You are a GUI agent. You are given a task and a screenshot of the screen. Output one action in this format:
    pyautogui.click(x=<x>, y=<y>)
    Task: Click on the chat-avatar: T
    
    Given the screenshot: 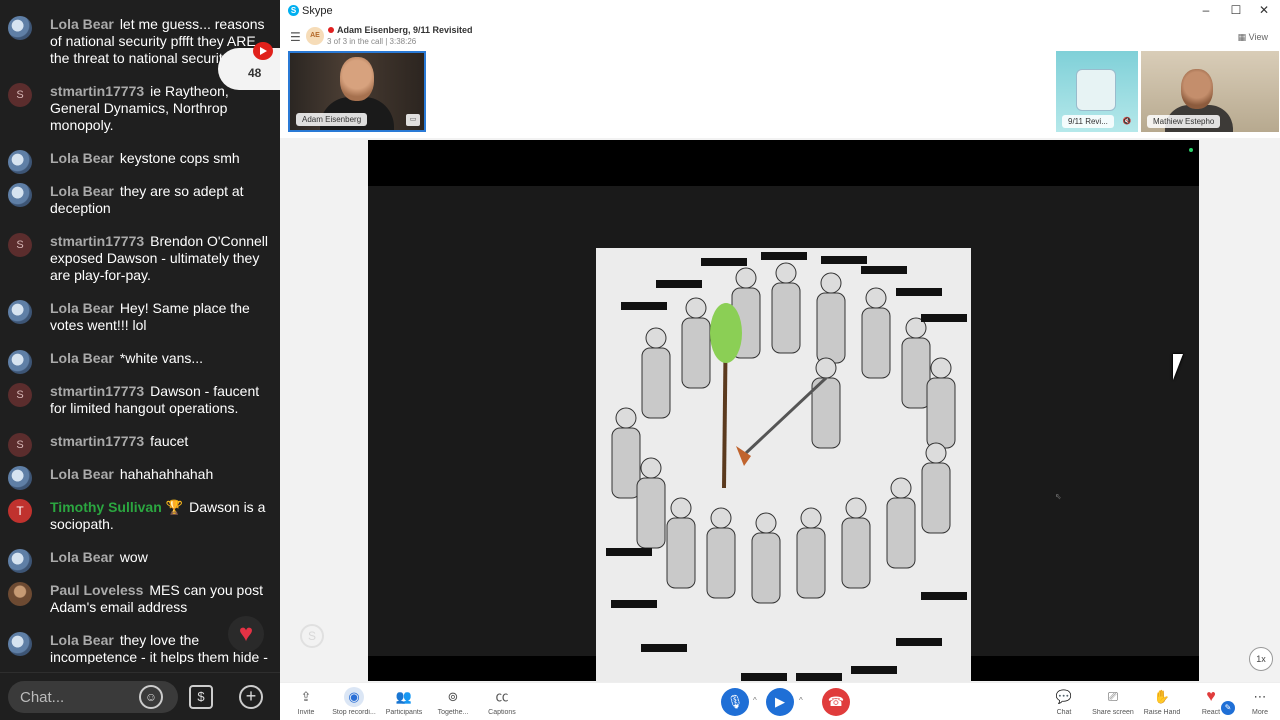 What is the action you would take?
    pyautogui.click(x=20, y=511)
    